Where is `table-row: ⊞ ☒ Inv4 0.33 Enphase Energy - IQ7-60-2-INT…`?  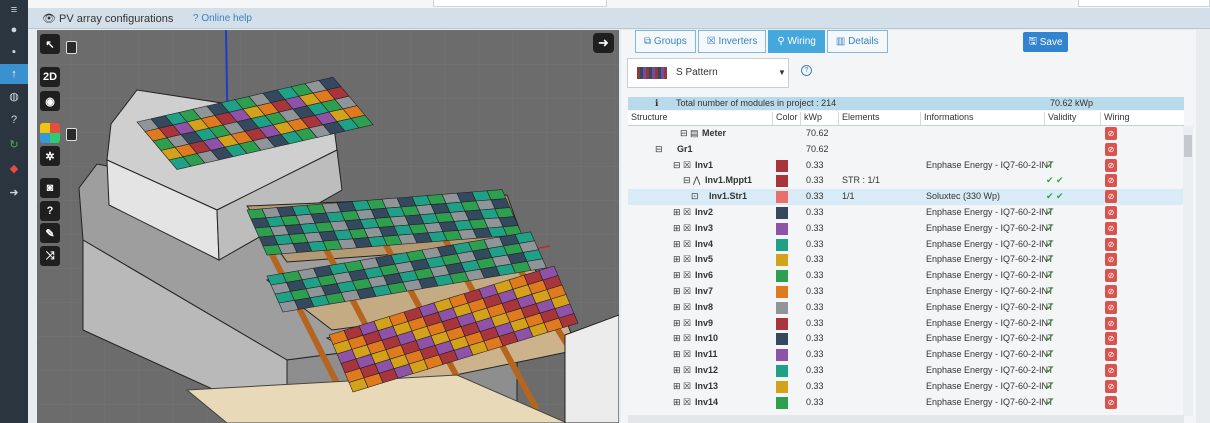
table-row: ⊞ ☒ Inv4 0.33 Enphase Energy - IQ7-60-2-INT… is located at coordinates (906, 245).